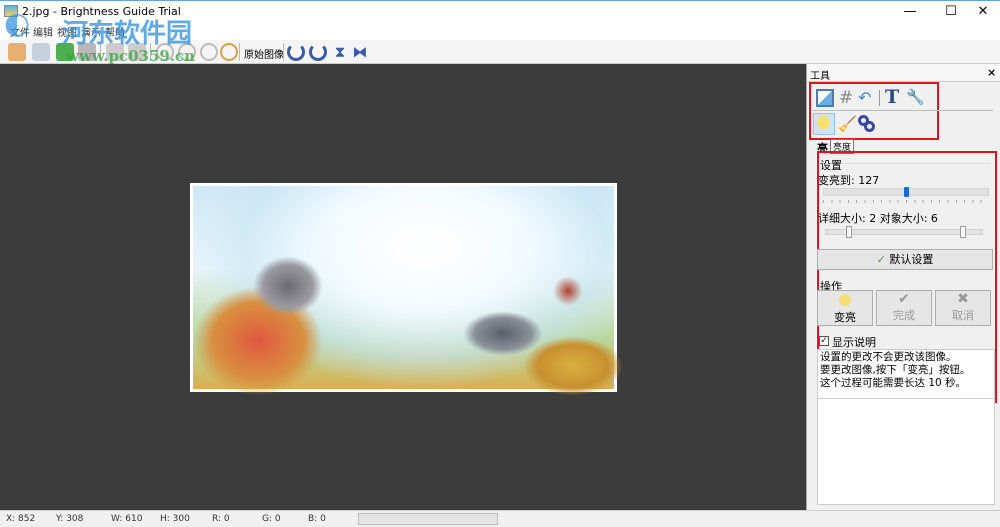 The width and height of the screenshot is (1000, 527). I want to click on status-b: B: 0, so click(317, 519).